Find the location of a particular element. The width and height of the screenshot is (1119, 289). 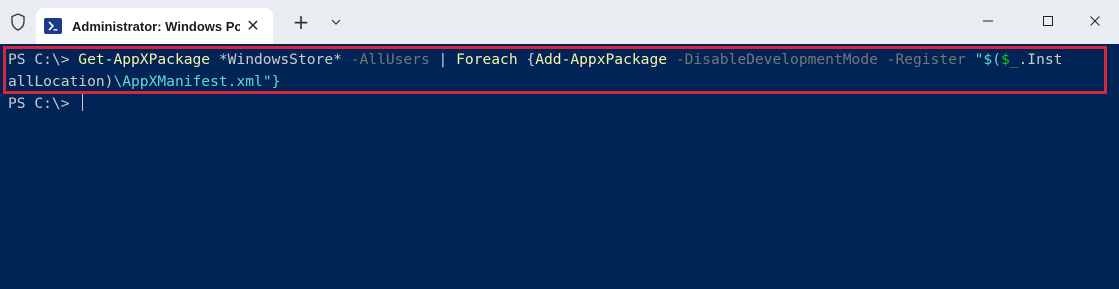

argument: *WindowsStore* is located at coordinates (280, 59).